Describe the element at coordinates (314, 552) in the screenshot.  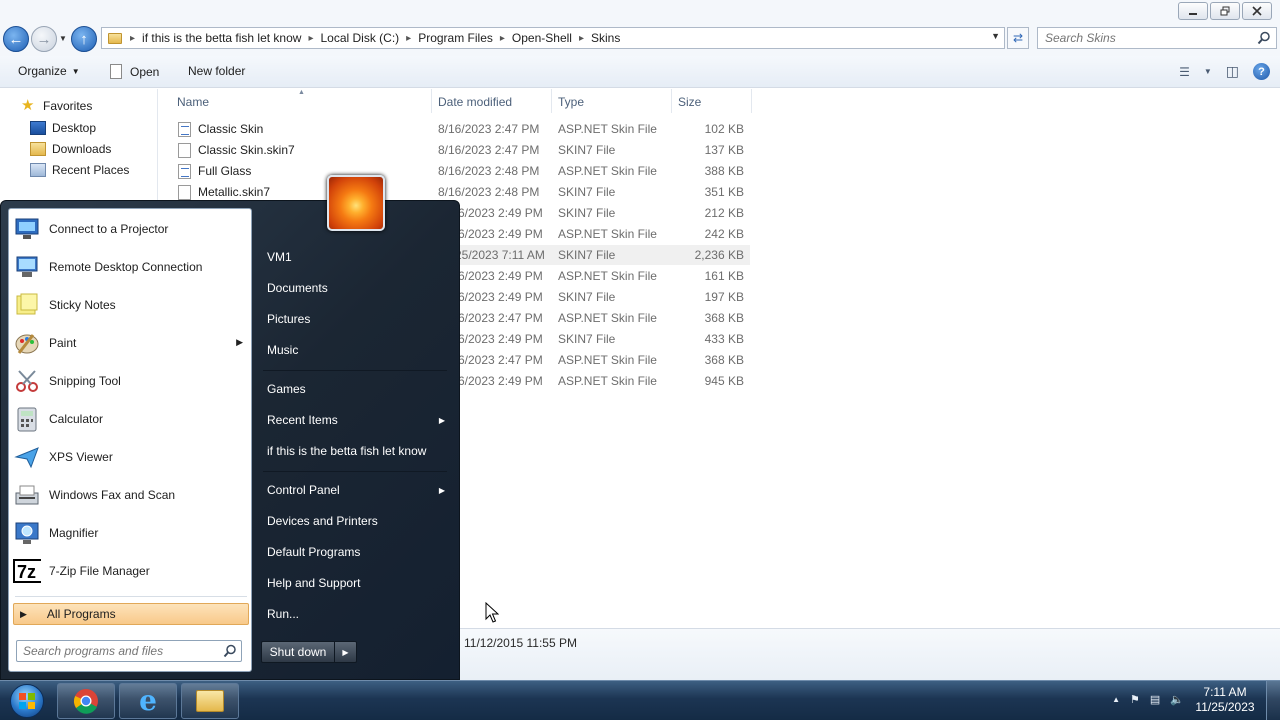
I see `default-programs-label: Default Programs` at that location.